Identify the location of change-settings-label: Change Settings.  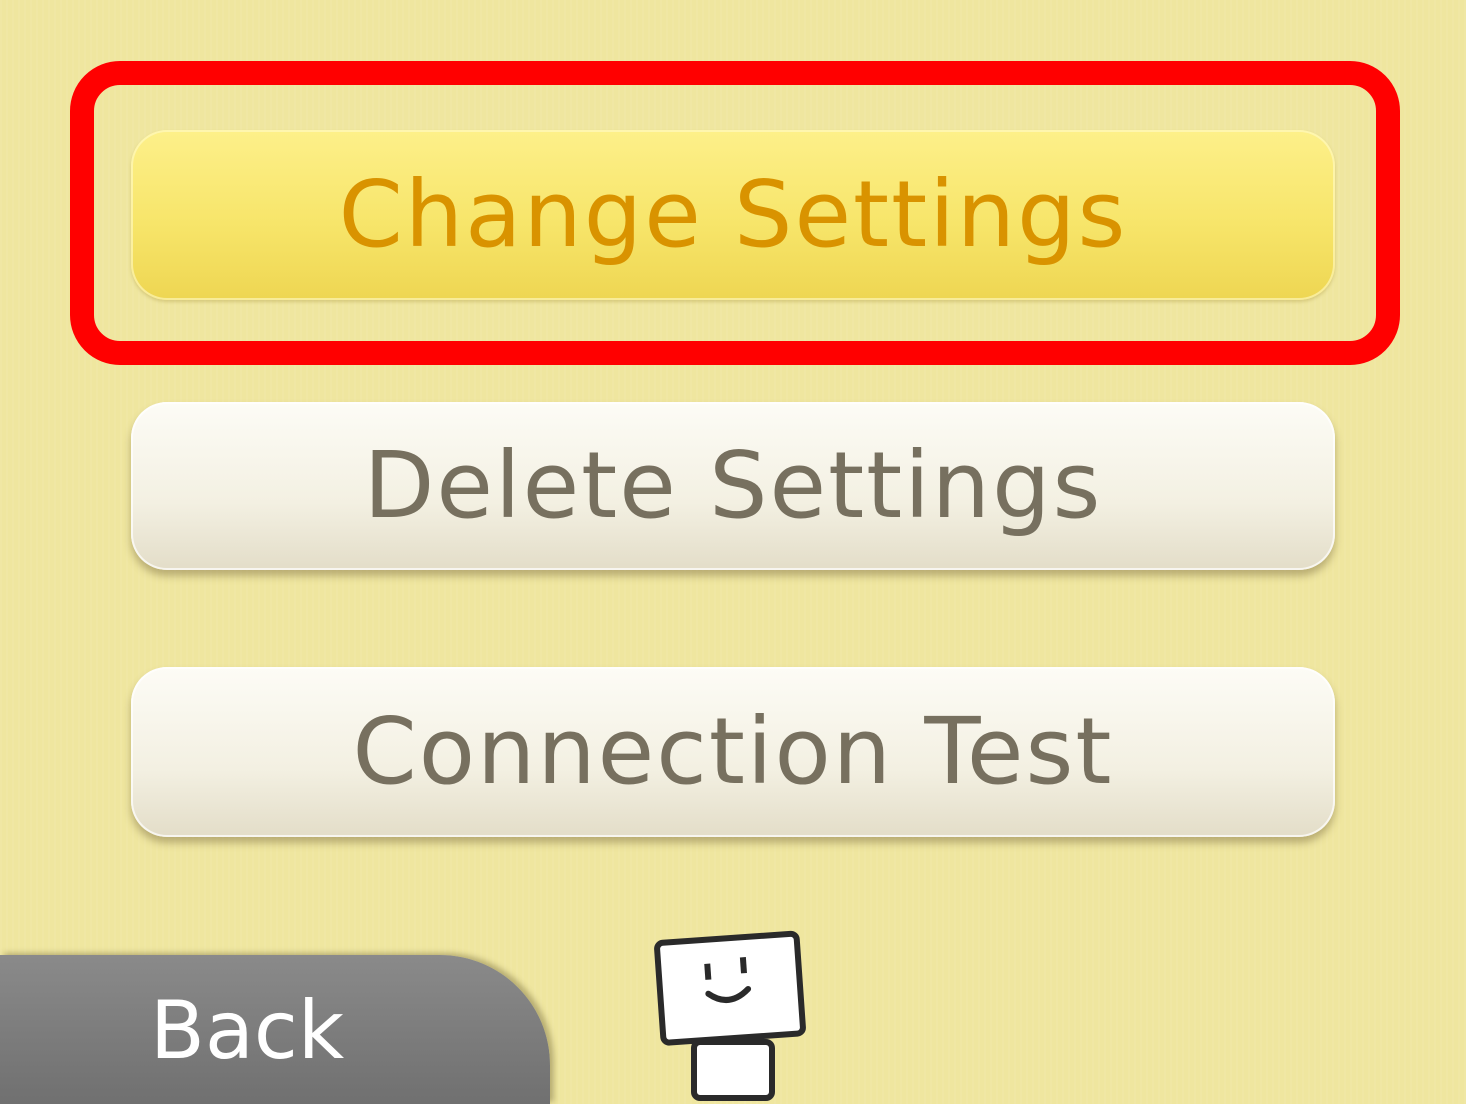
(733, 214).